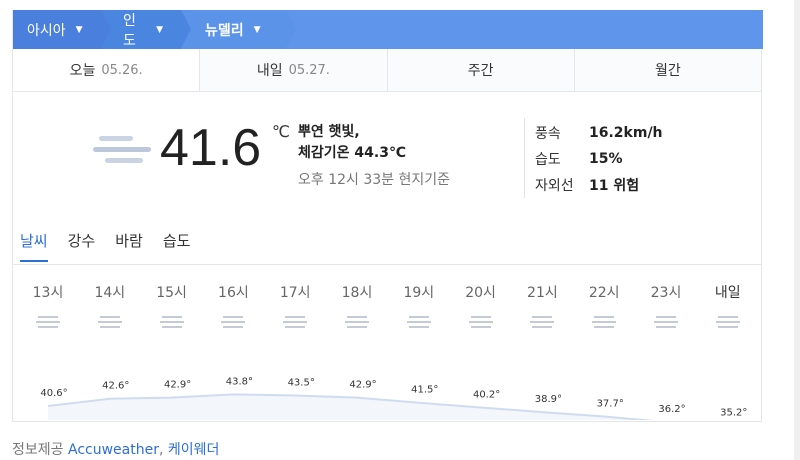 The image size is (800, 460). What do you see at coordinates (38, 450) in the screenshot?
I see `provider-prefix: 정보제공` at bounding box center [38, 450].